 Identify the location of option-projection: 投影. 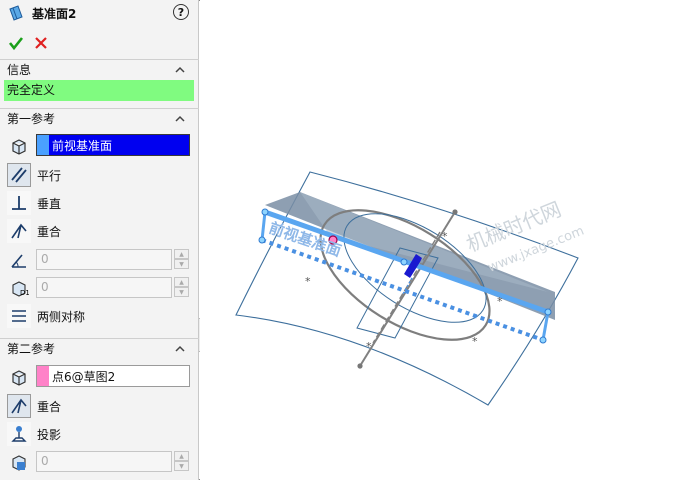
(102, 434).